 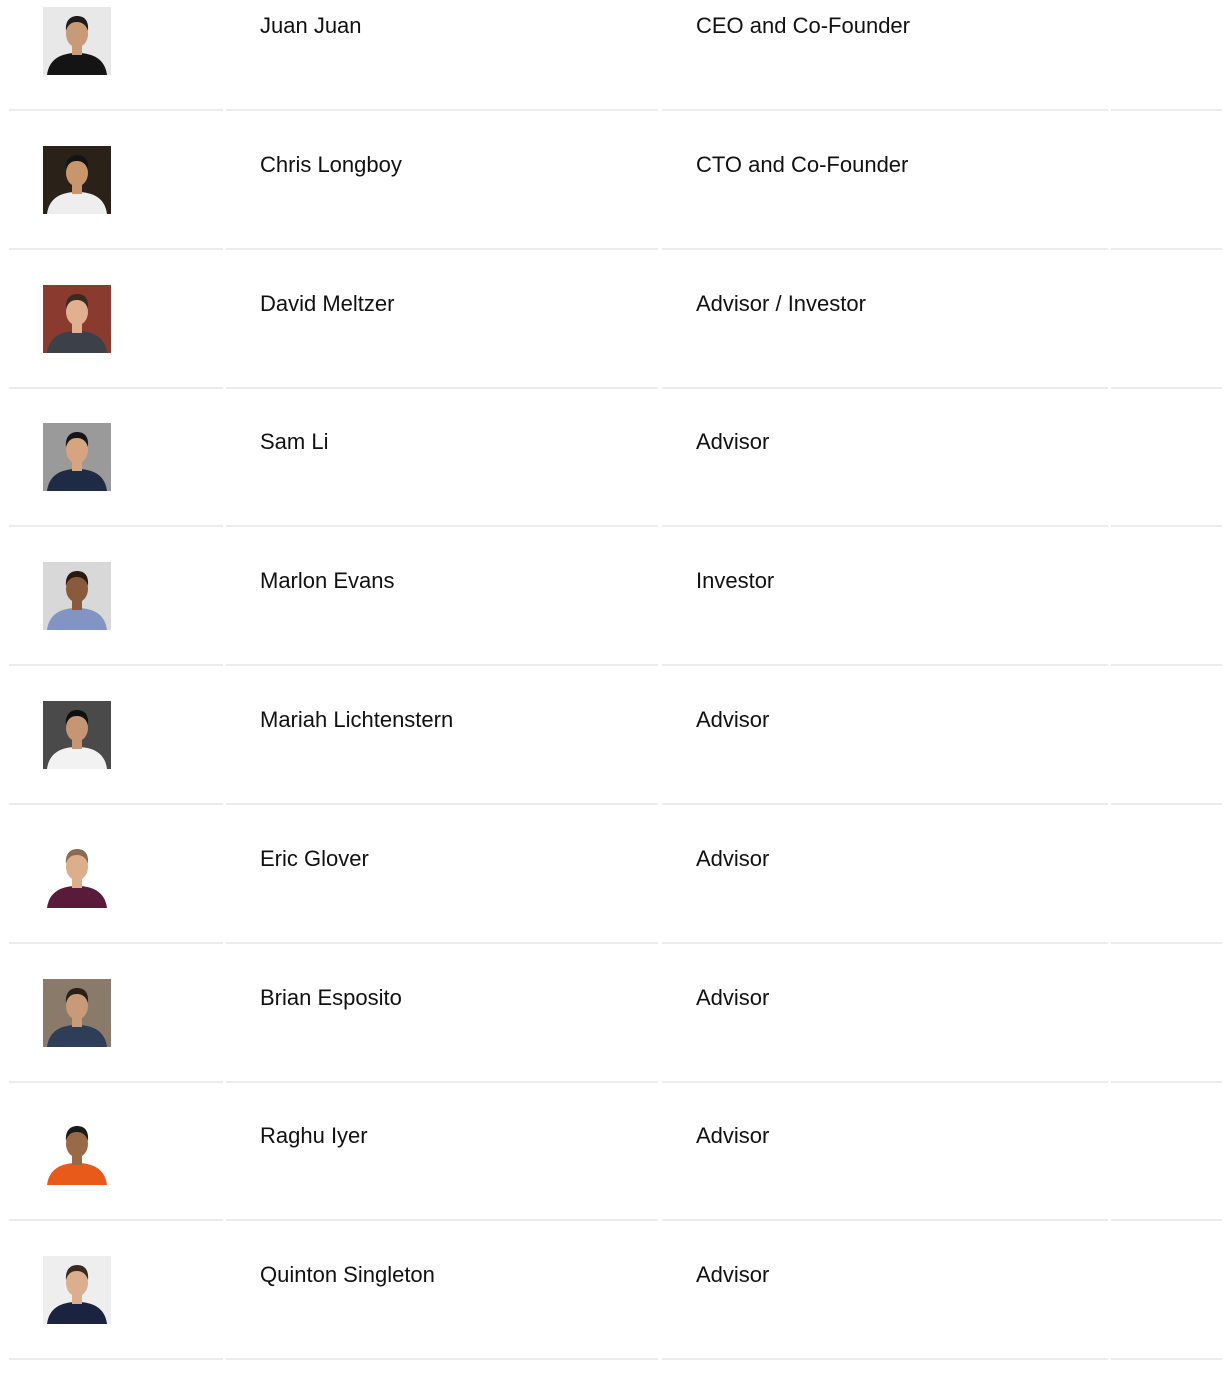 I want to click on table-row: Marlon Evans Investor, so click(x=614, y=624).